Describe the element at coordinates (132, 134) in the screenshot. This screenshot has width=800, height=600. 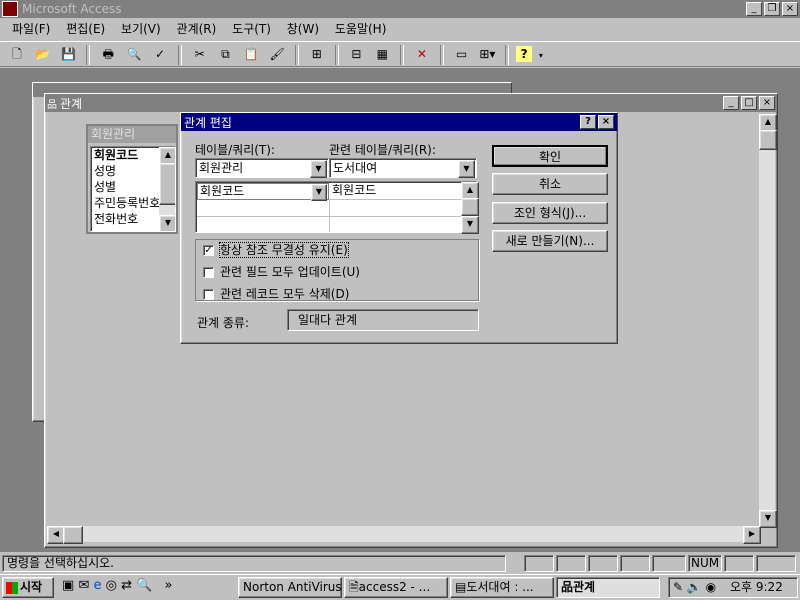
I see `table-box-title: 회원관리` at that location.